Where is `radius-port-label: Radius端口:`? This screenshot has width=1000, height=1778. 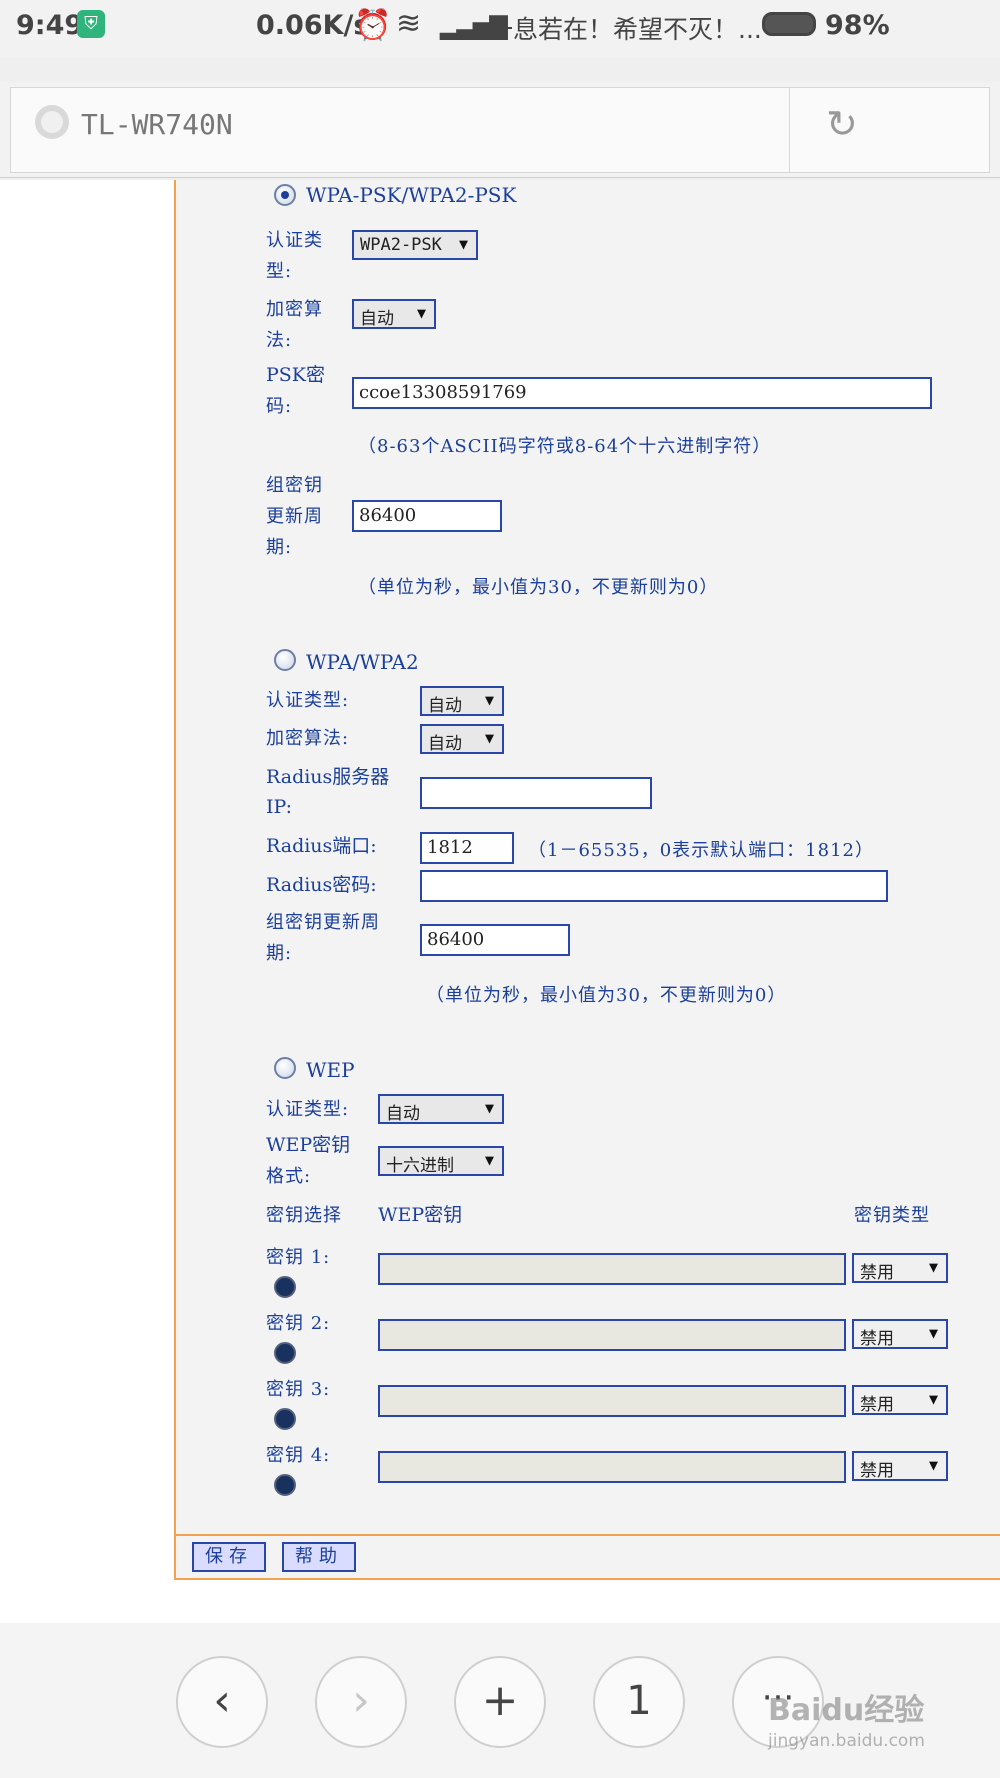
radius-port-label: Radius端口: is located at coordinates (321, 846).